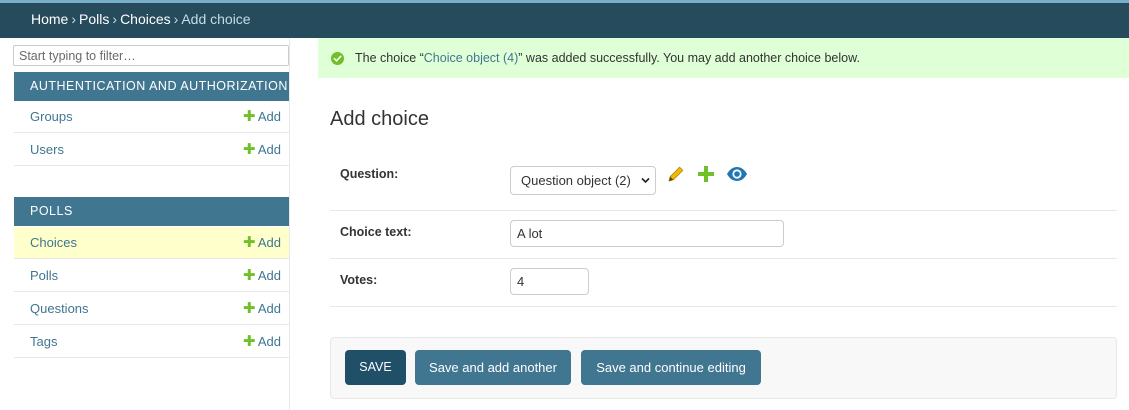  Describe the element at coordinates (375, 367) in the screenshot. I see `save-button: SAVE` at that location.